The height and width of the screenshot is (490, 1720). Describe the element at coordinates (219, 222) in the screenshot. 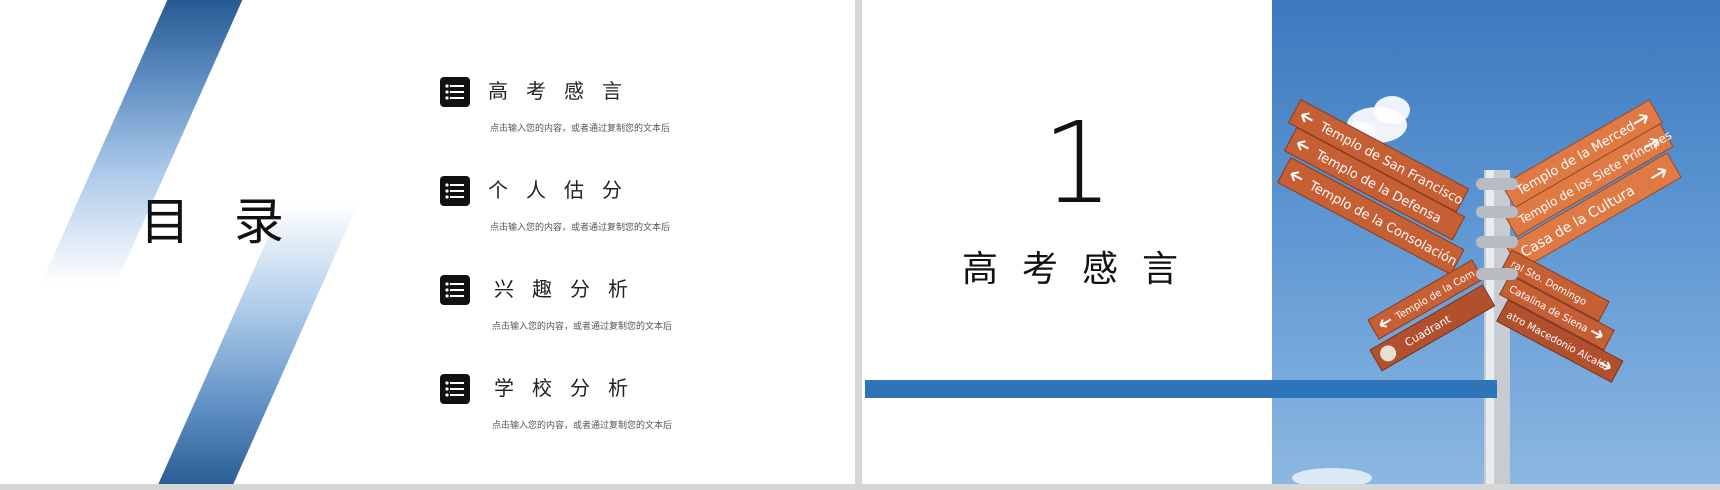

I see `toc-title: 目 录` at that location.